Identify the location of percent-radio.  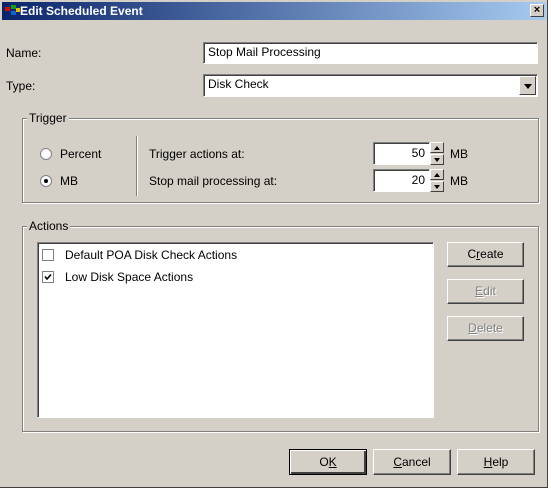
(46, 154).